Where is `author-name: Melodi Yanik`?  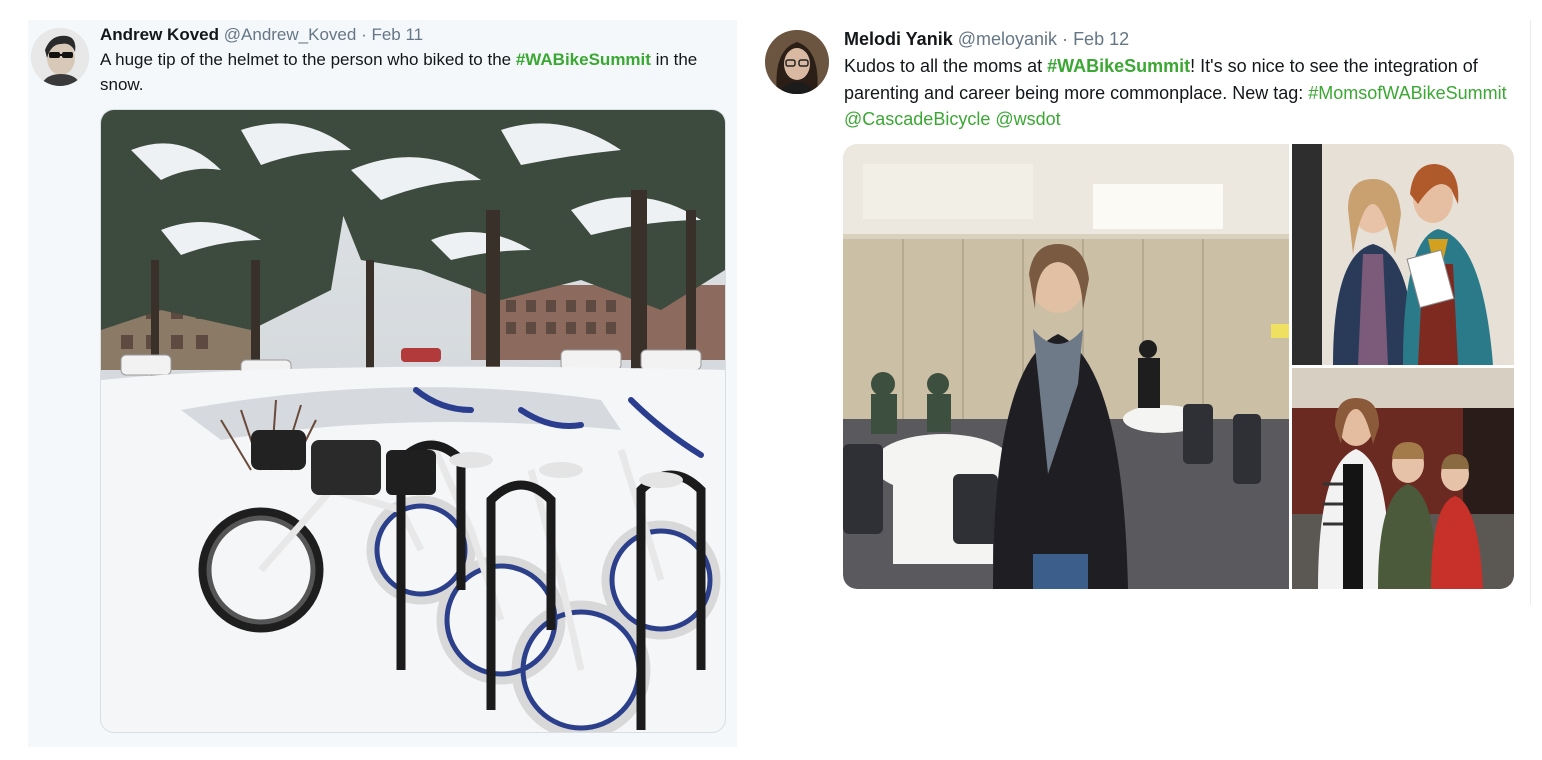
author-name: Melodi Yanik is located at coordinates (898, 39).